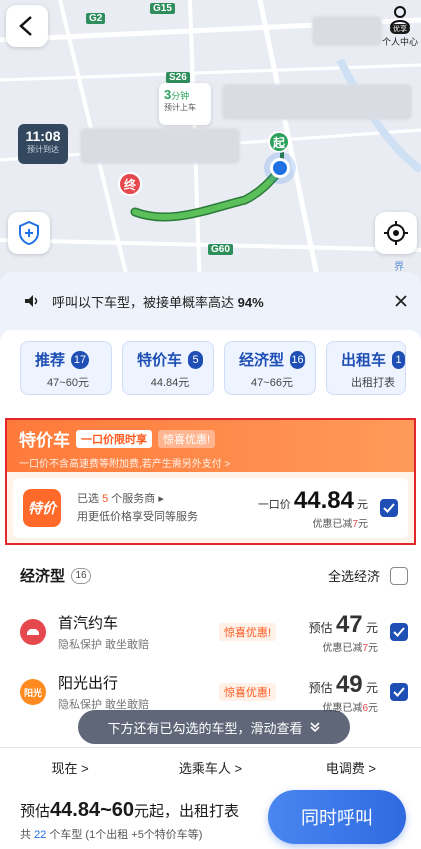 The image size is (421, 849). What do you see at coordinates (320, 627) in the screenshot?
I see `est-label: 预估` at bounding box center [320, 627].